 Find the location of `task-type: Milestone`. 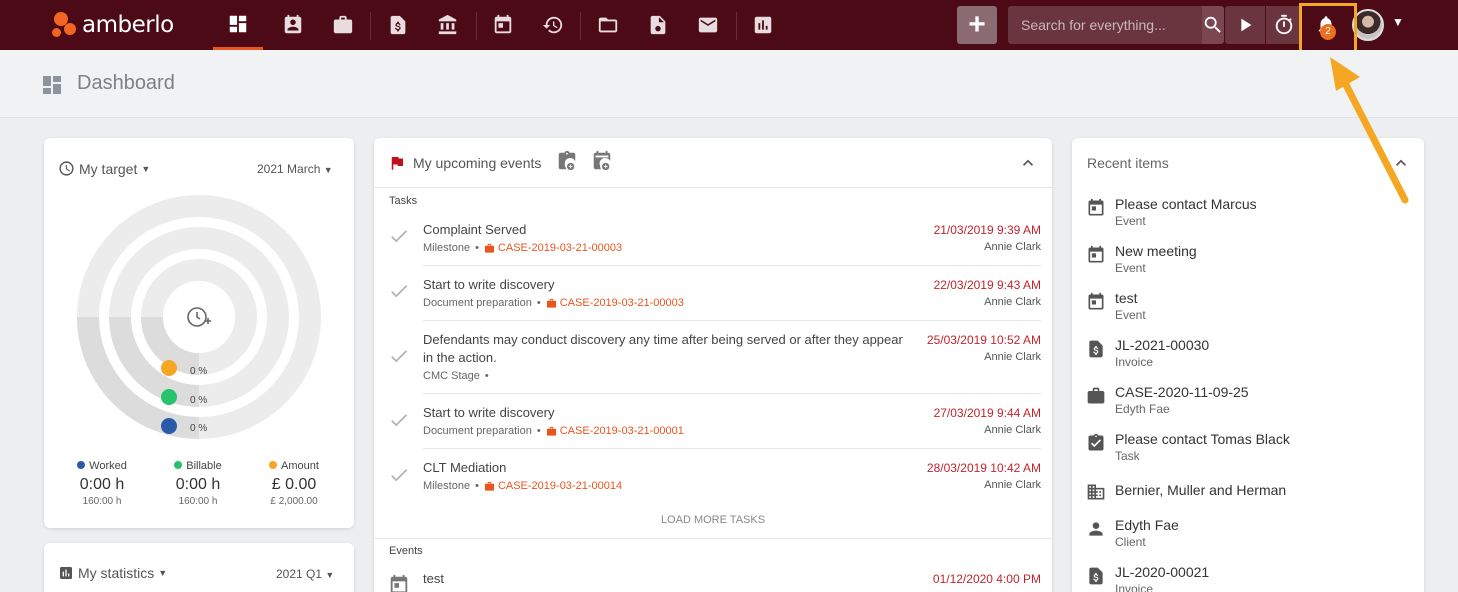

task-type: Milestone is located at coordinates (447, 248).